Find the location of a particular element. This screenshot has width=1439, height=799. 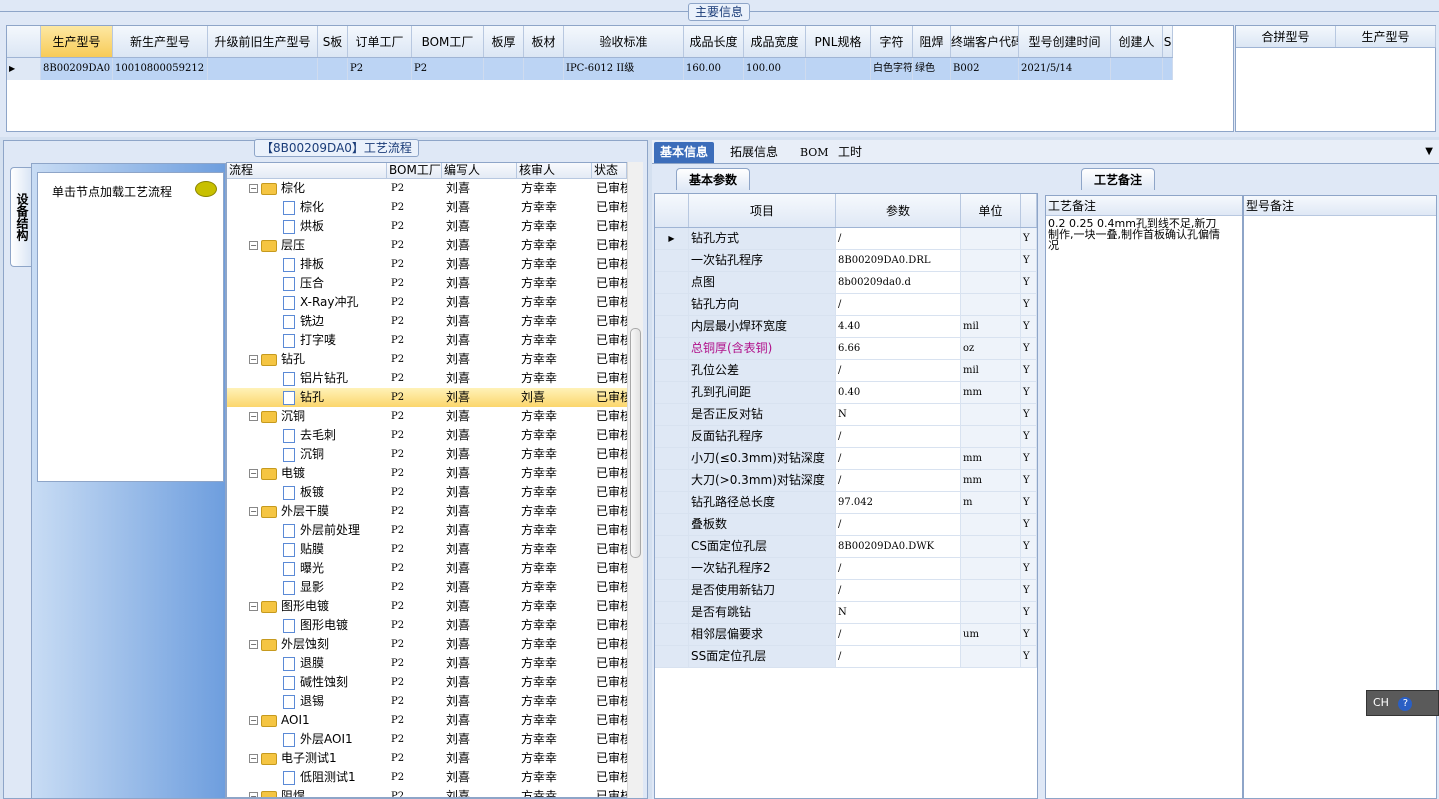

column-header: 阻焊 is located at coordinates (932, 41).